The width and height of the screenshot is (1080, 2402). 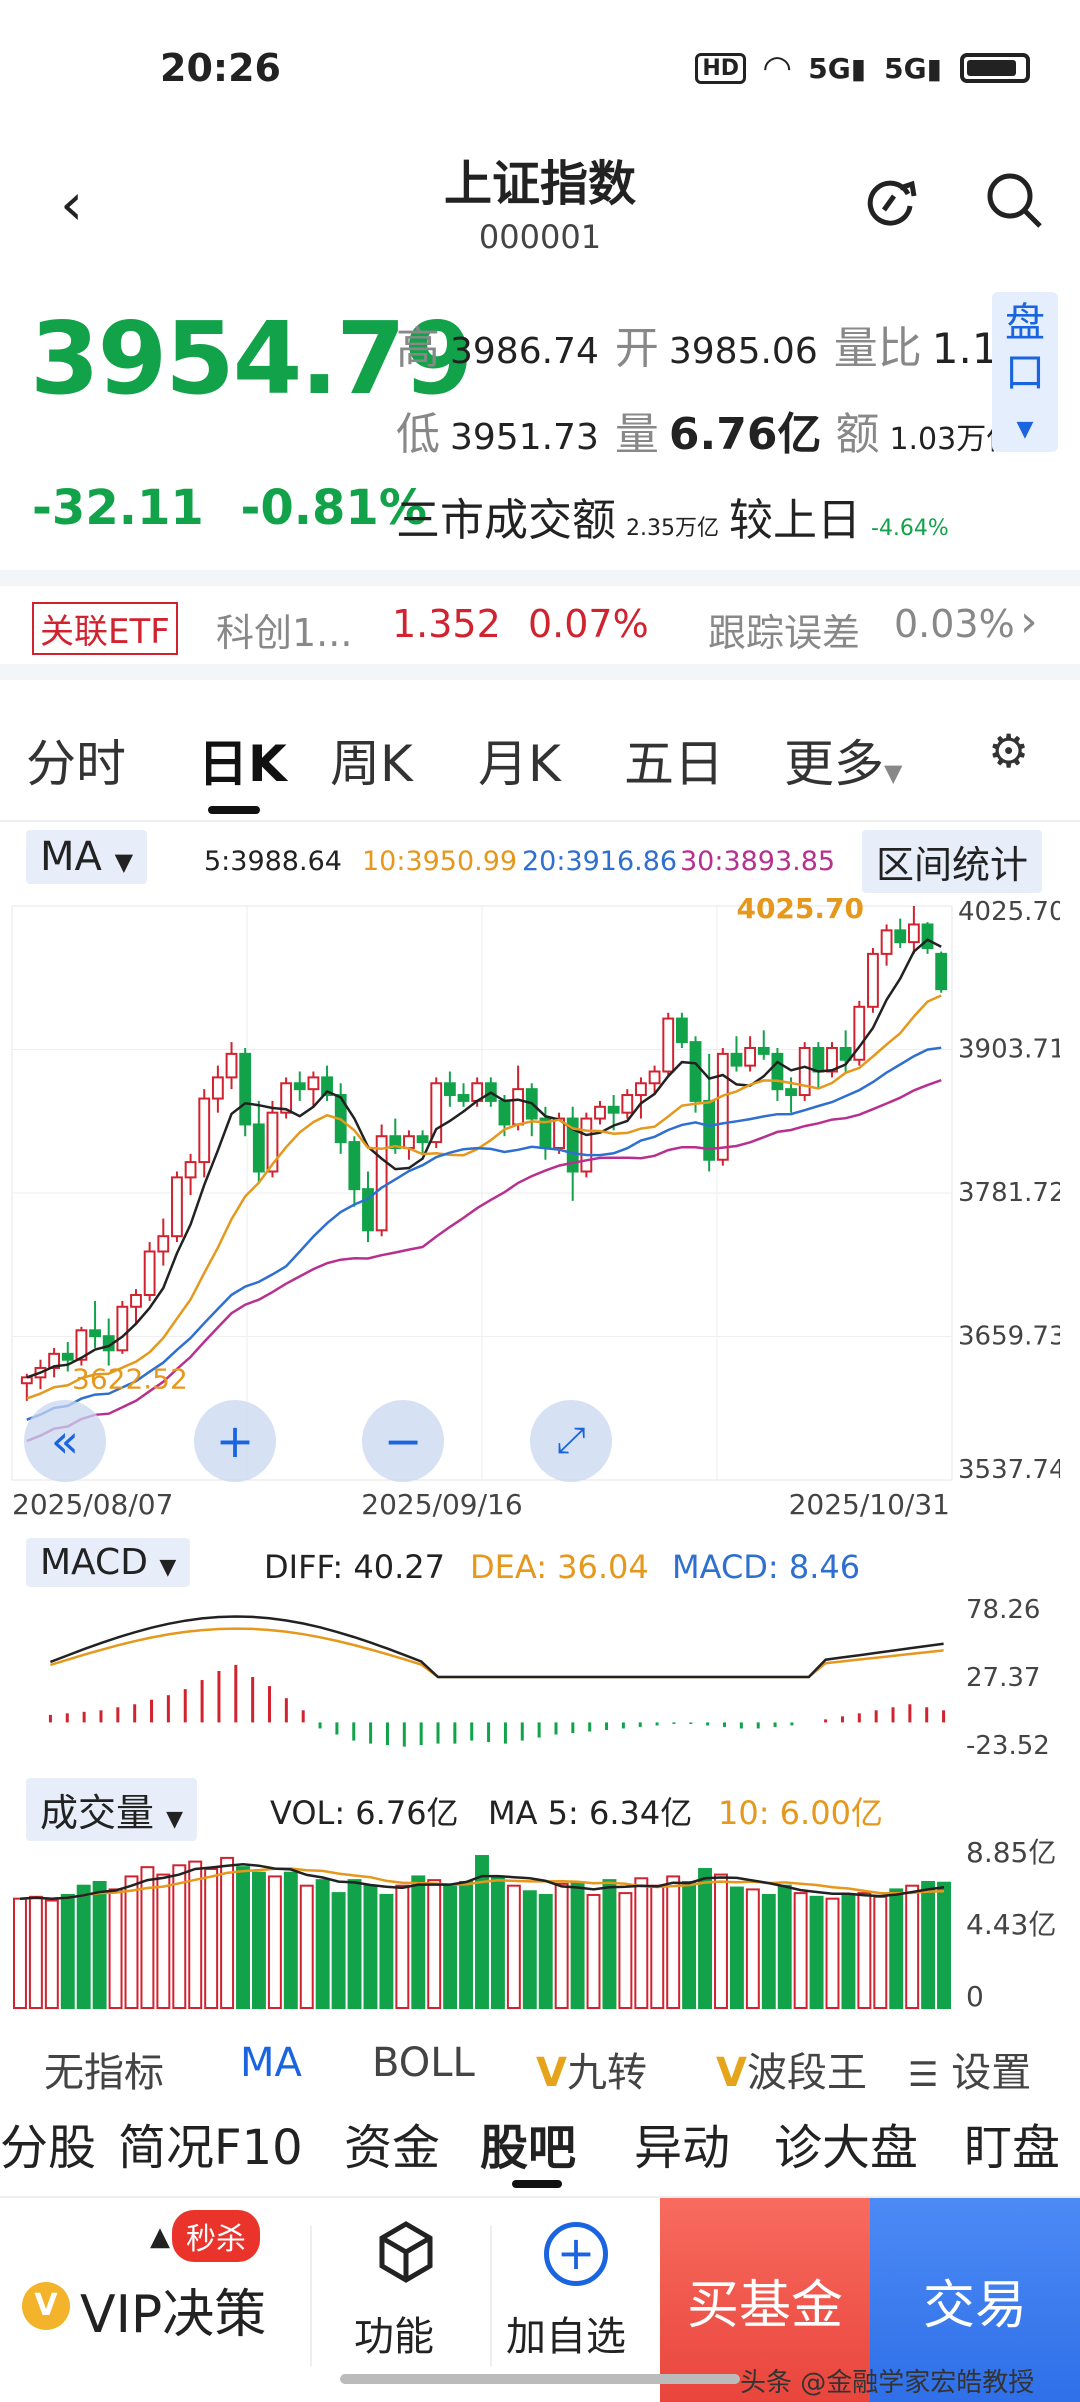 I want to click on add-watchlist-button: + 加自选, so click(x=575, y=2300).